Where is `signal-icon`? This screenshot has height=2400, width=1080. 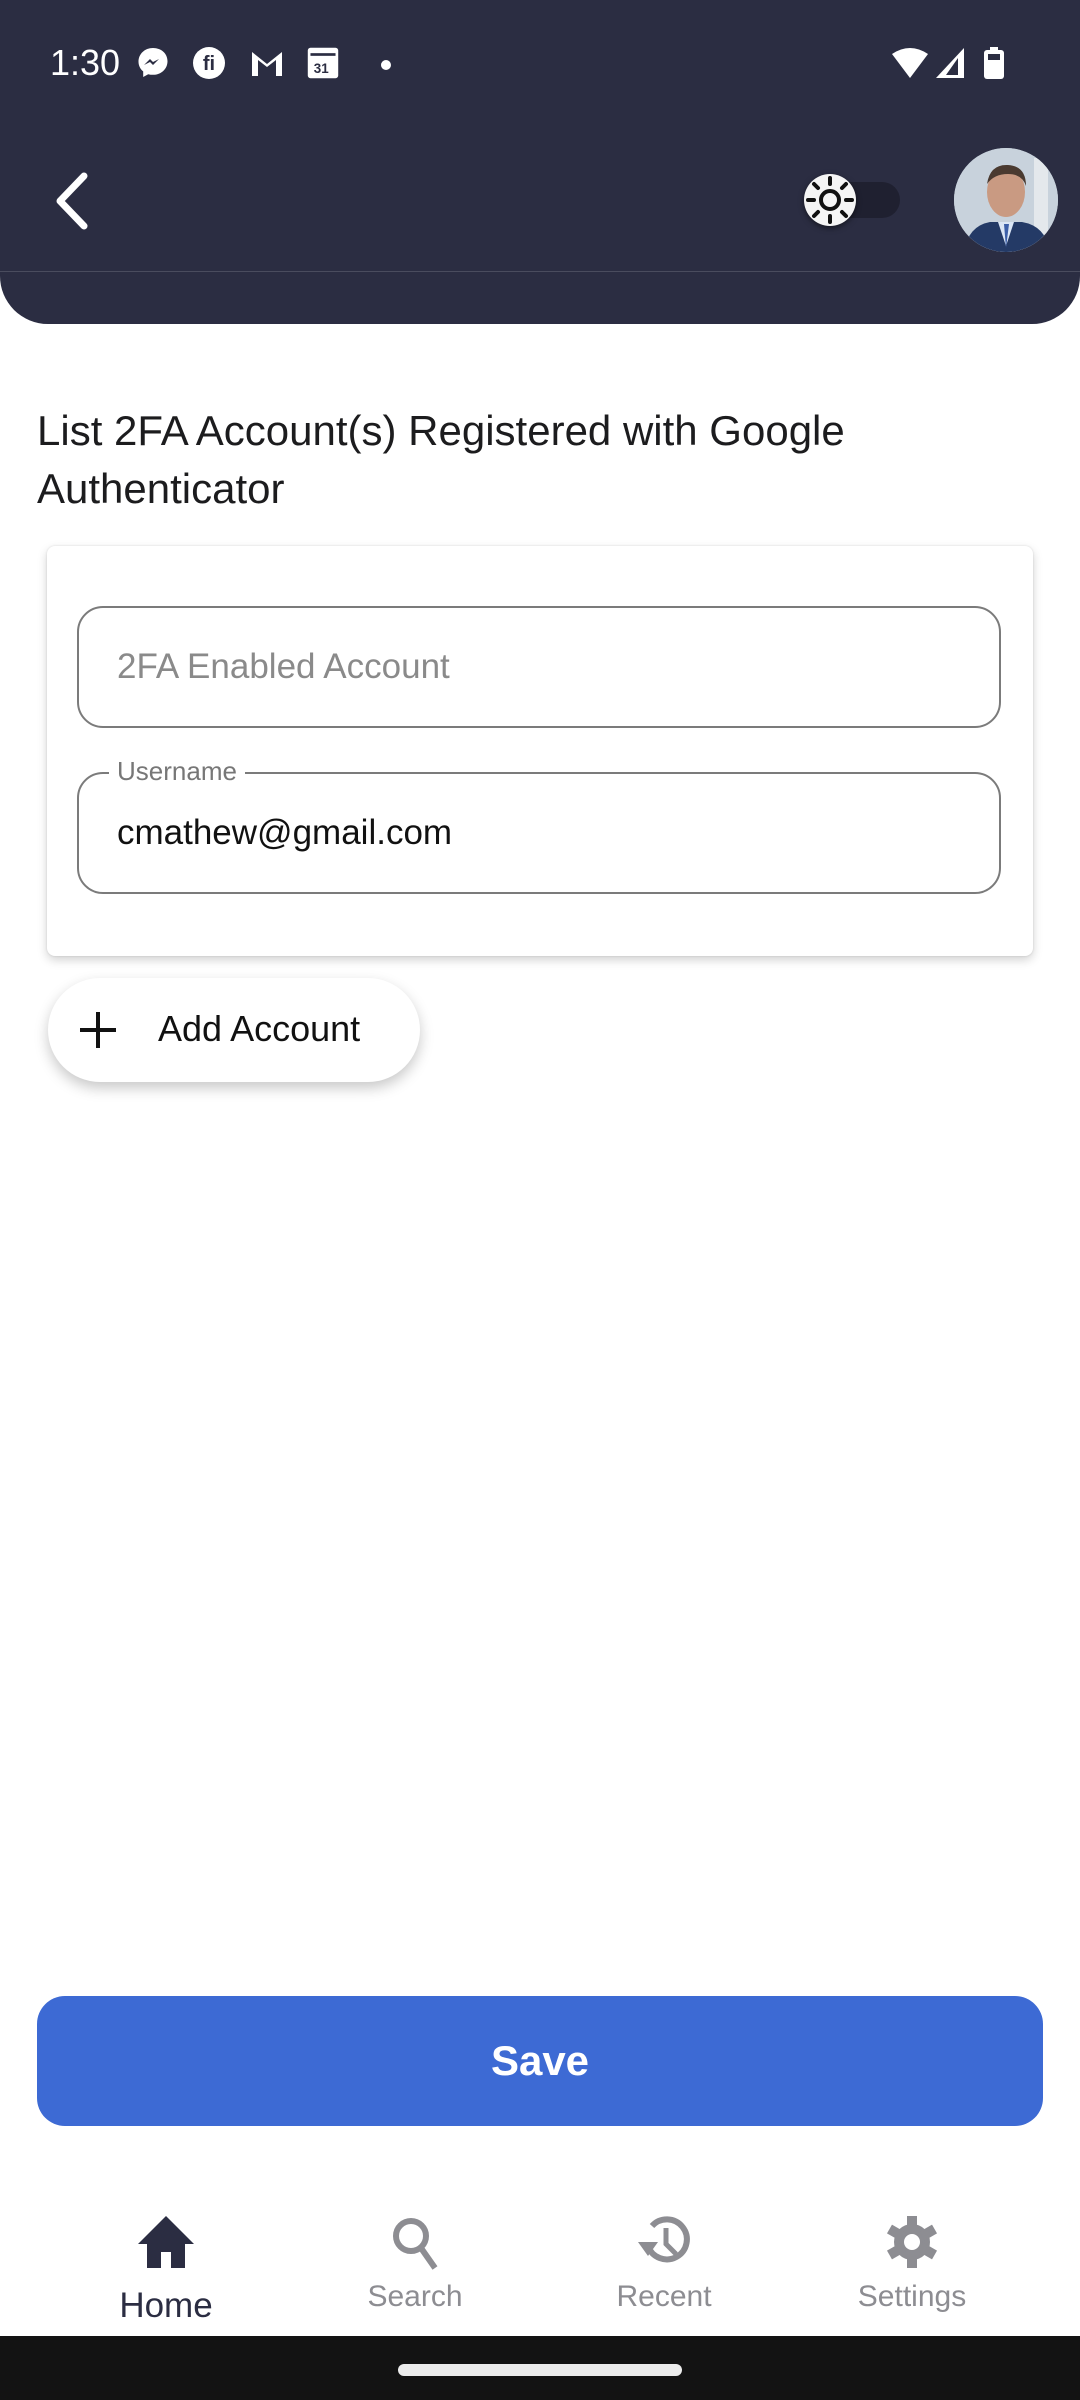 signal-icon is located at coordinates (950, 63).